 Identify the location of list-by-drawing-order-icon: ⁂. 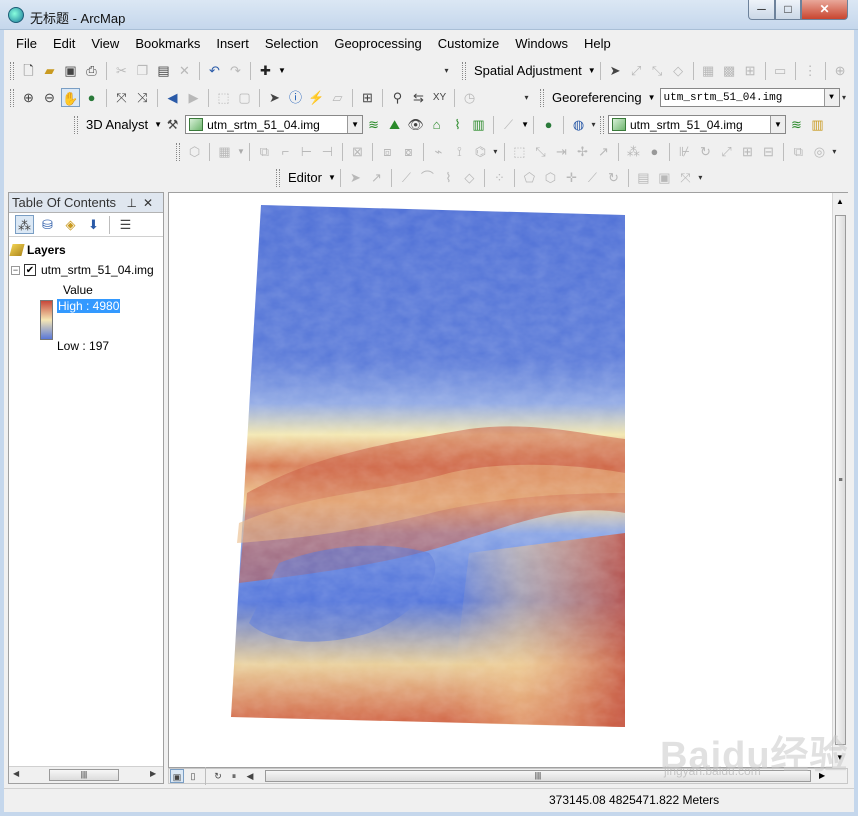
(24, 224).